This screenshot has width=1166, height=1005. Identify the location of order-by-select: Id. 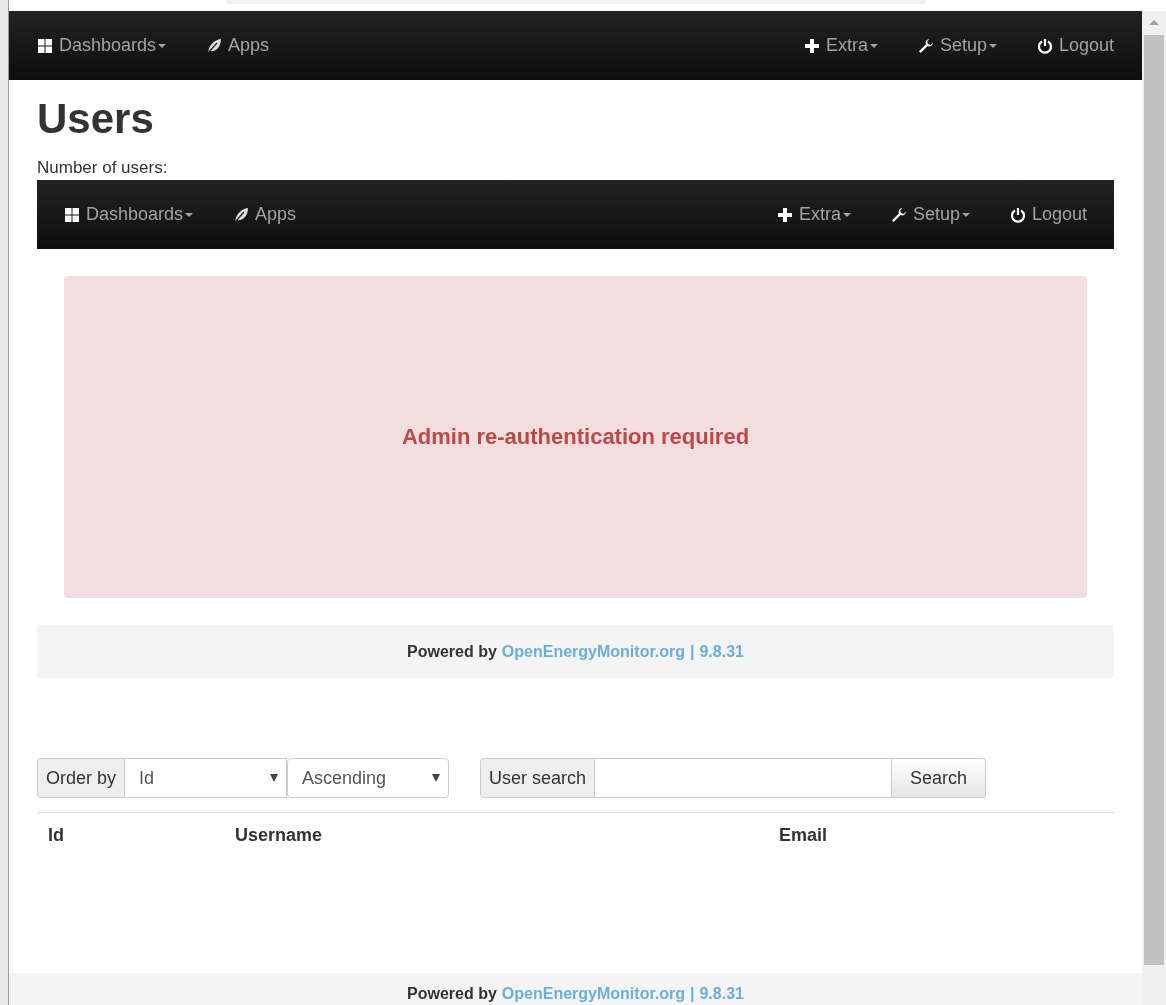
(206, 778).